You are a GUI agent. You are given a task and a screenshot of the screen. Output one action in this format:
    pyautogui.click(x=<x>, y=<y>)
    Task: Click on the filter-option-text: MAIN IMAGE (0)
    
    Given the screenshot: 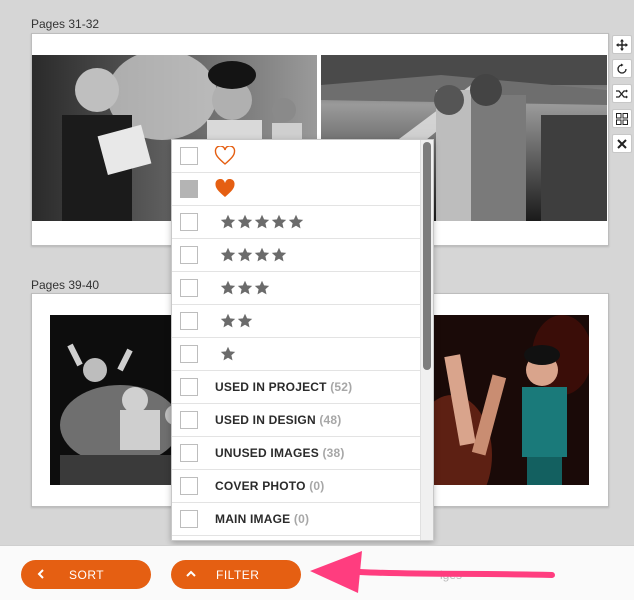 What is the action you would take?
    pyautogui.click(x=262, y=519)
    